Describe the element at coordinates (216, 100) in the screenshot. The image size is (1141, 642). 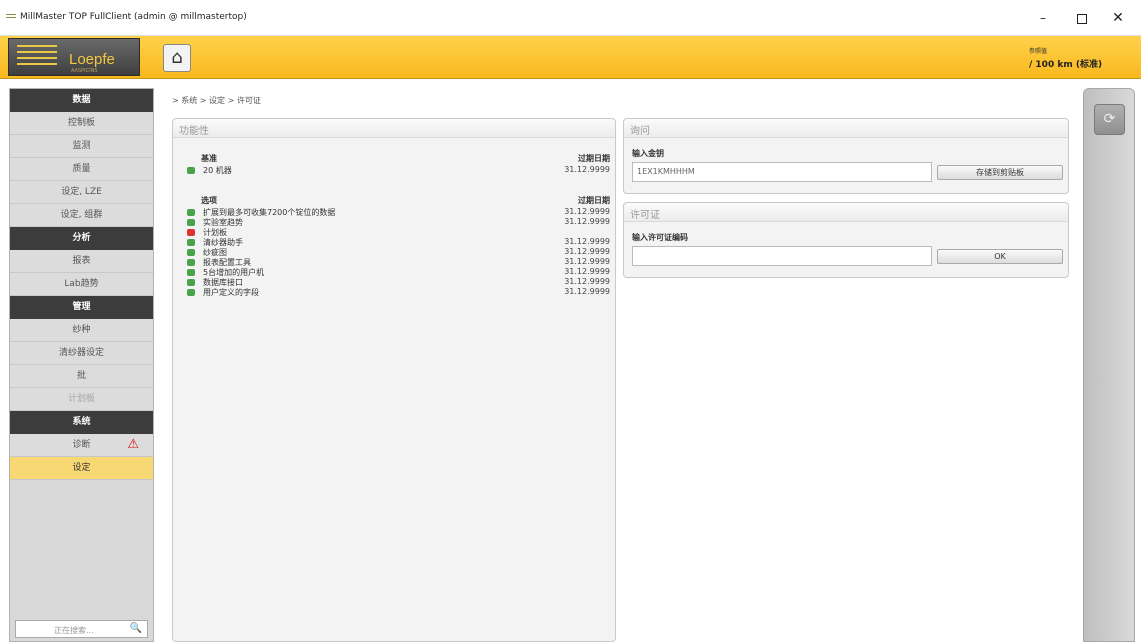
I see `breadcrumb: > 系统 > 设定 > 许可证` at that location.